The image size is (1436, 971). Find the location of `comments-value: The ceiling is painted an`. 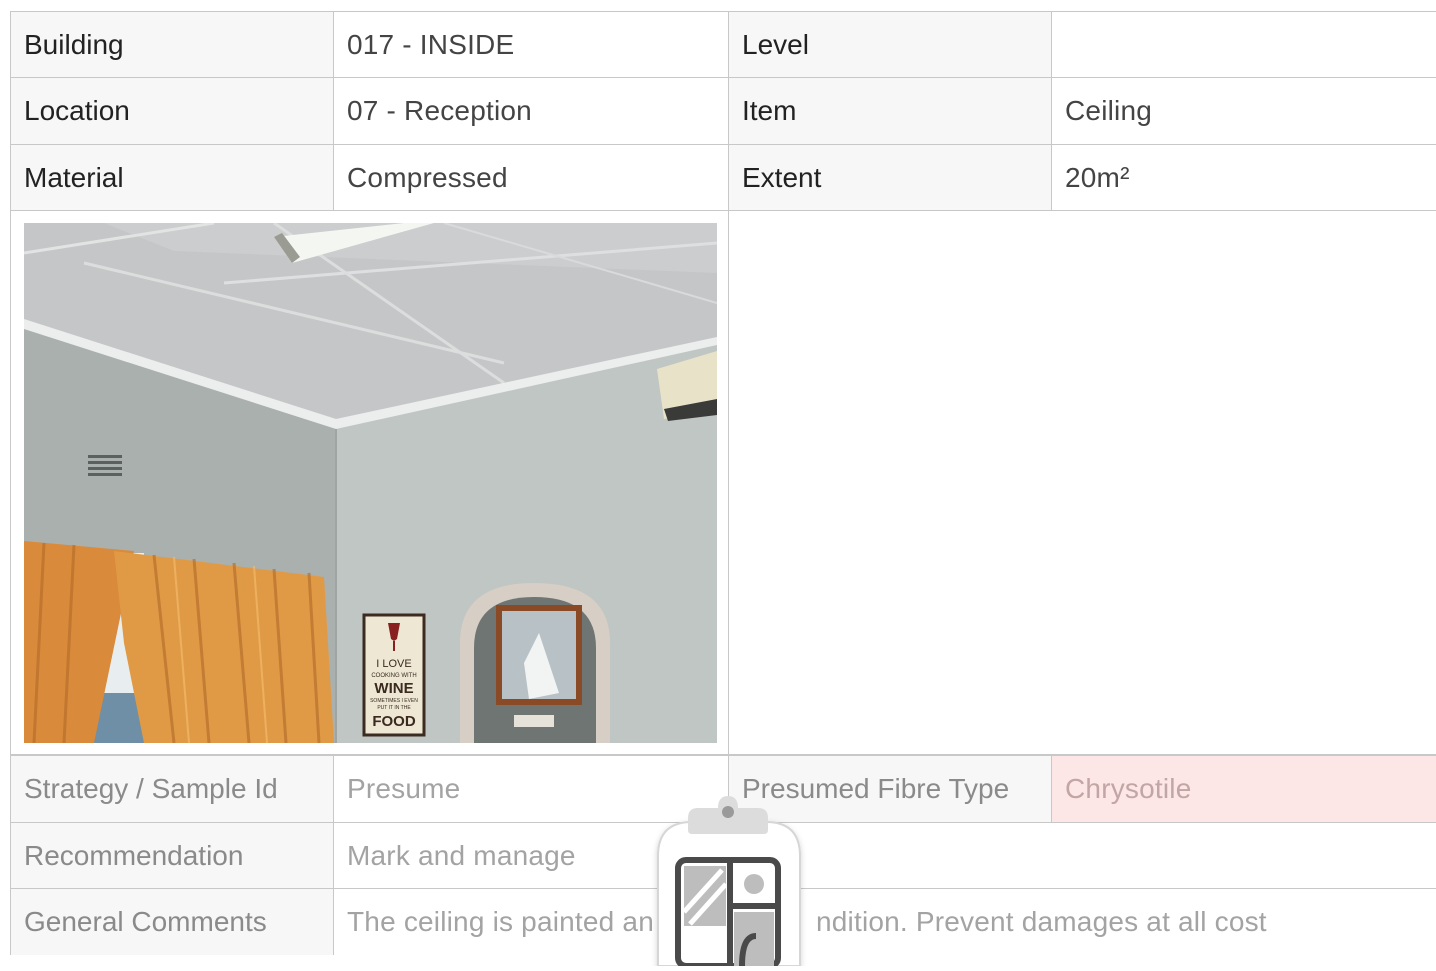

comments-value: The ceiling is painted an is located at coordinates (500, 921).